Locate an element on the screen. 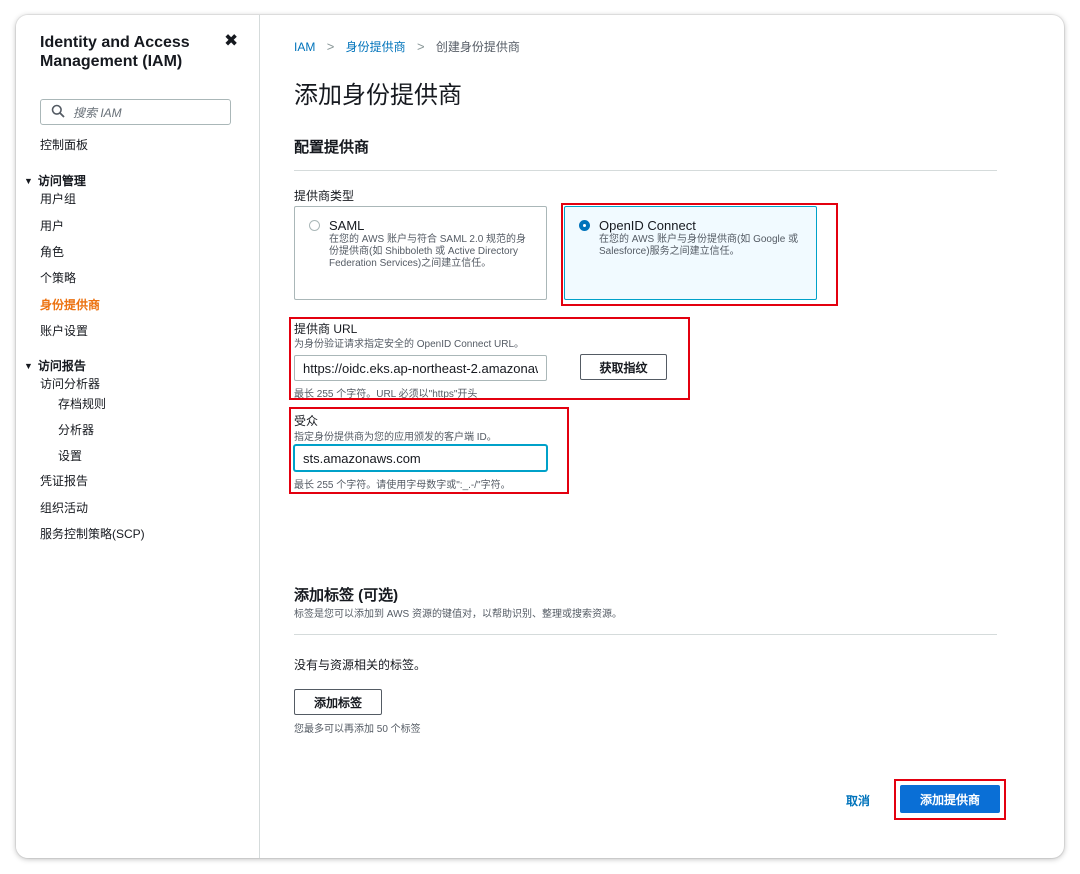  sidebar-item-dashboard: 控制面板 is located at coordinates (64, 144).